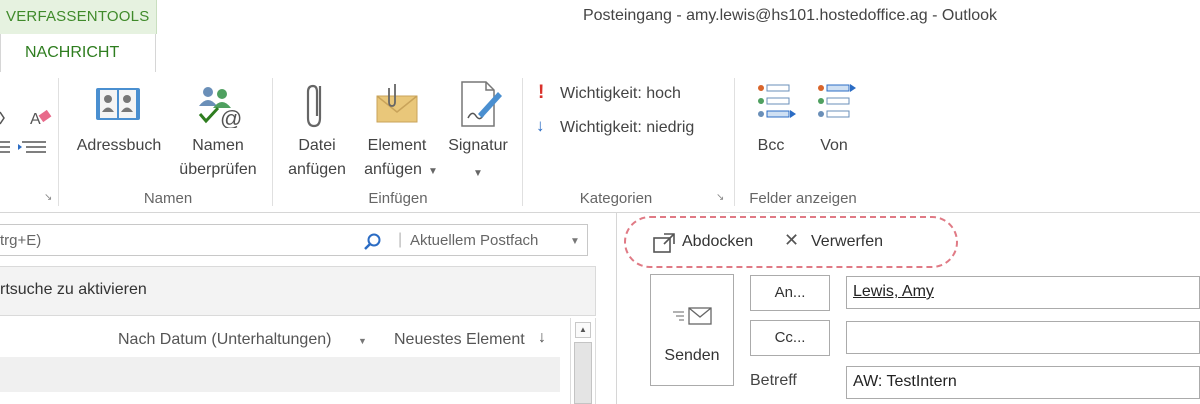 Image resolution: width=1200 pixels, height=404 pixels. I want to click on tags-launcher-icon: ↘, so click(720, 197).